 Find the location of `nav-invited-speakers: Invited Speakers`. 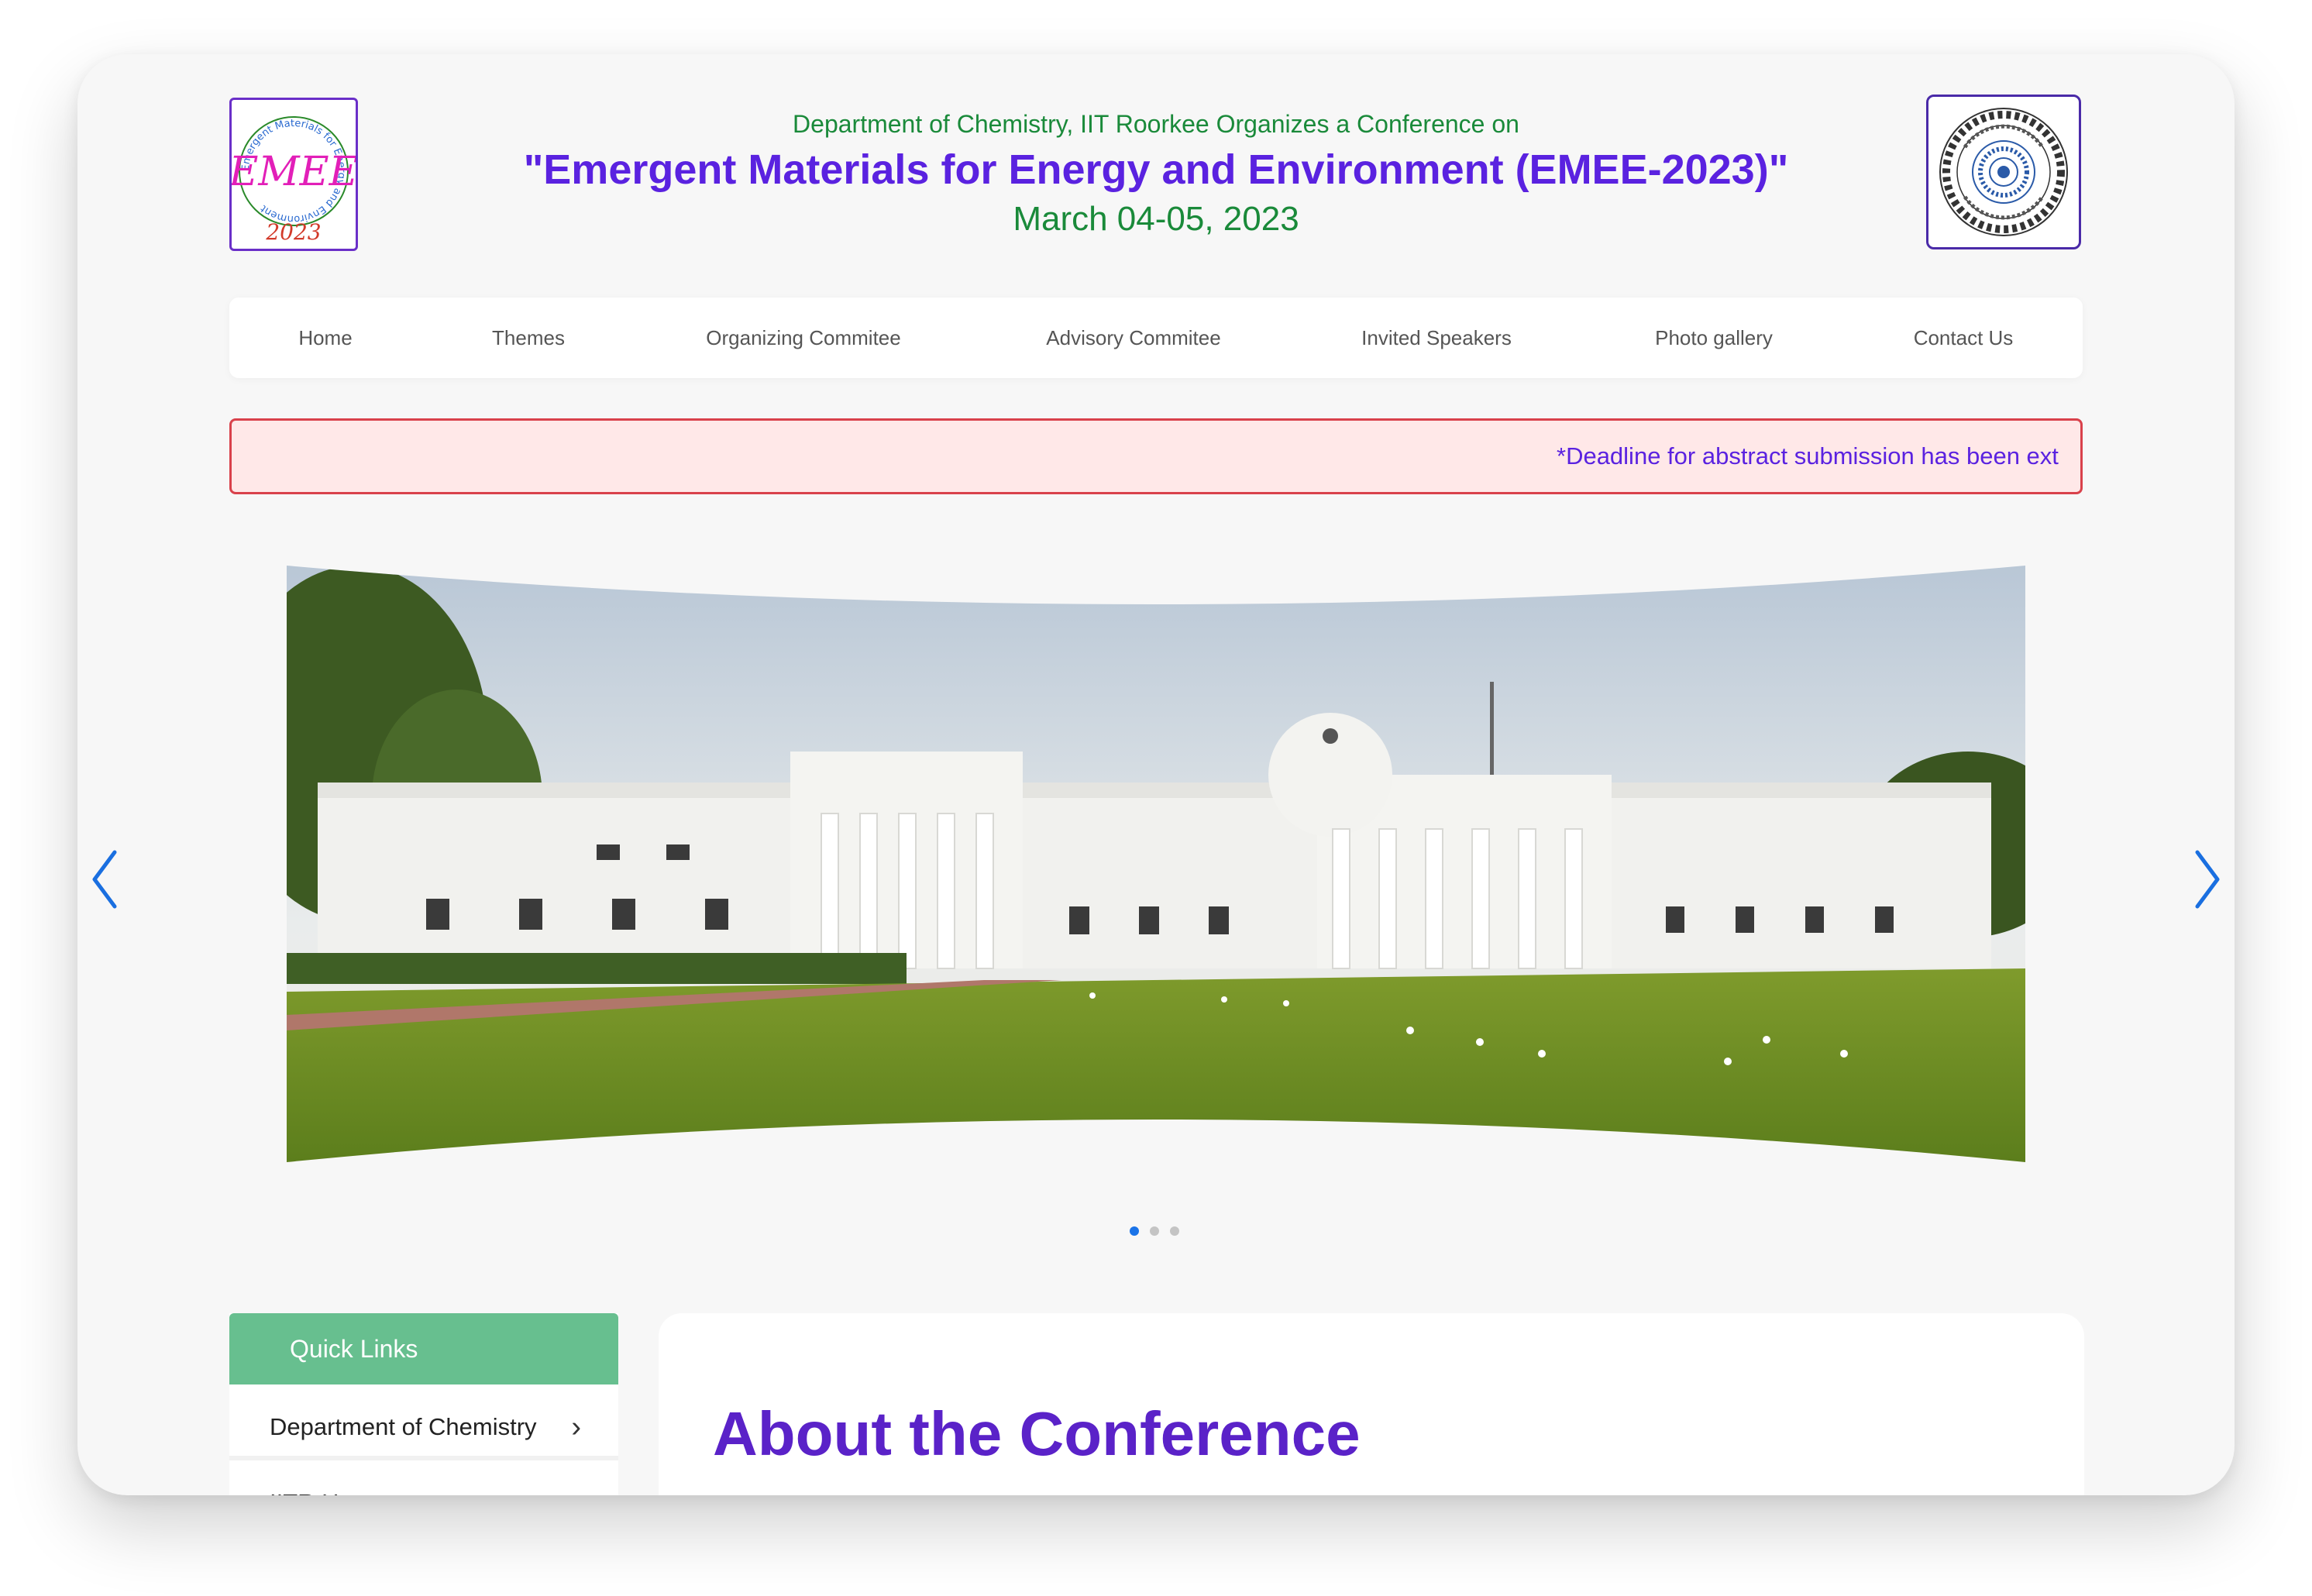

nav-invited-speakers: Invited Speakers is located at coordinates (1436, 338).